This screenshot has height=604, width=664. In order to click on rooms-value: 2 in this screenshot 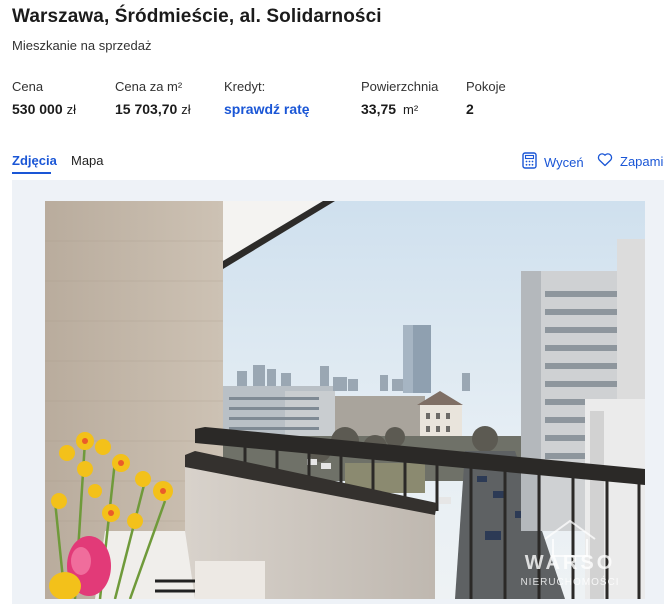, I will do `click(470, 109)`.